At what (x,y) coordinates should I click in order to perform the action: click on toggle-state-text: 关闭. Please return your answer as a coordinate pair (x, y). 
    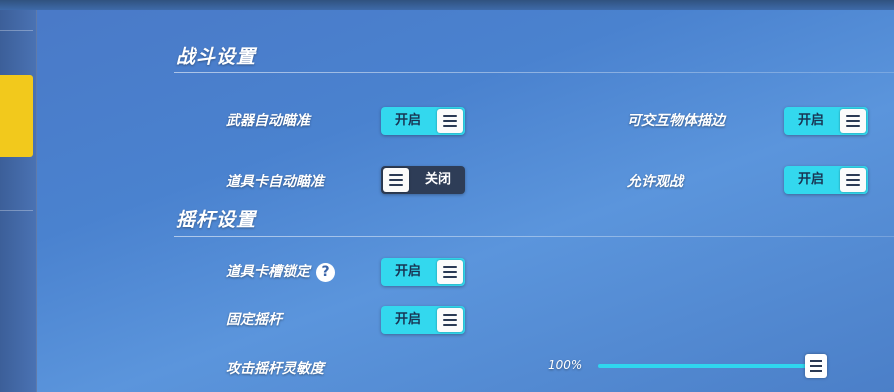
    Looking at the image, I should click on (437, 179).